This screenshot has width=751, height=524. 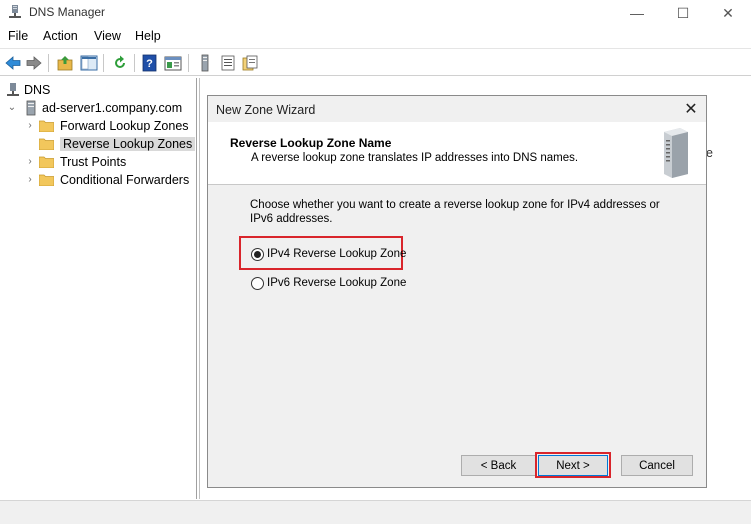 I want to click on dialog-close-button: ✕, so click(x=691, y=109).